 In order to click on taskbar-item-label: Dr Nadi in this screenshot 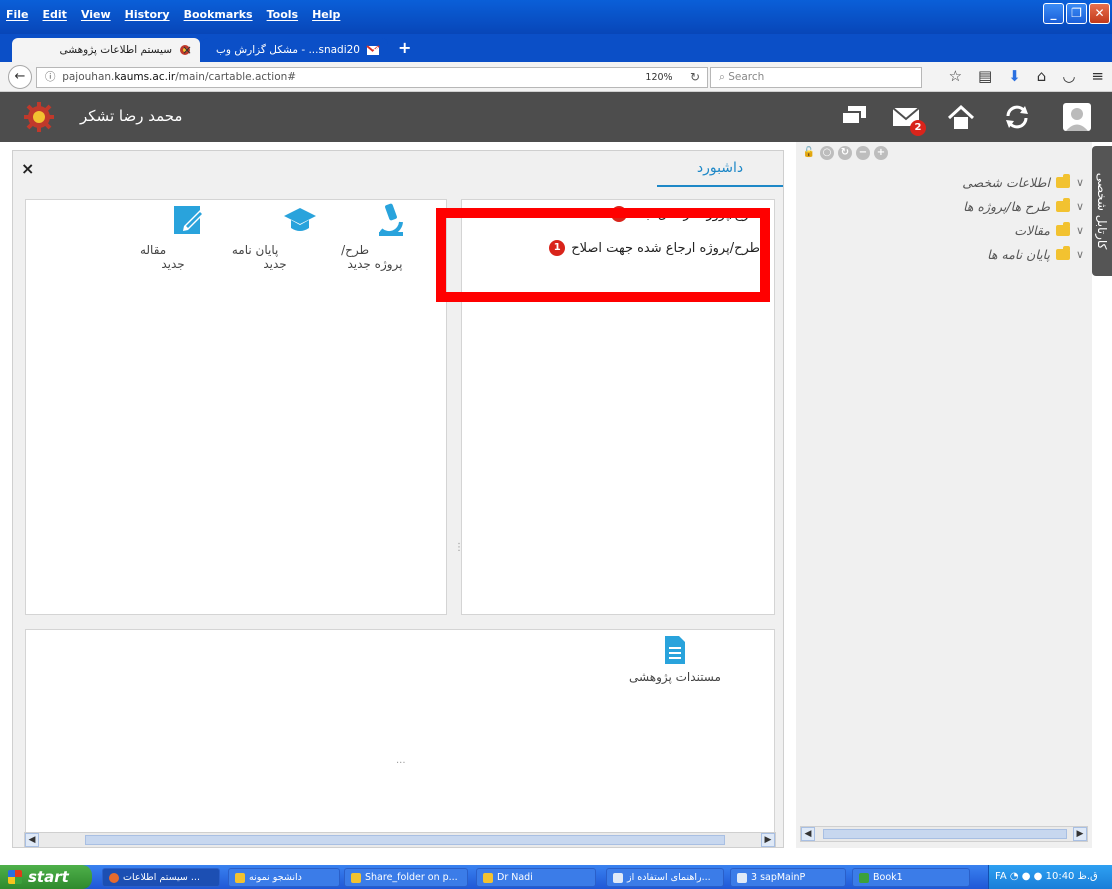, I will do `click(515, 877)`.